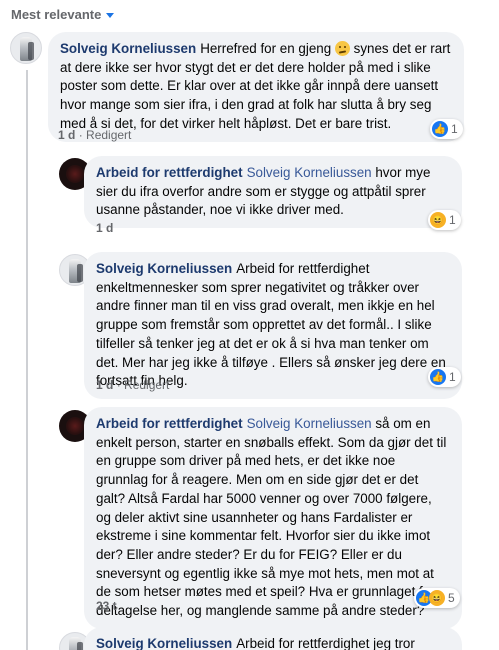 The height and width of the screenshot is (650, 499). I want to click on comment-meta: 1 d, so click(104, 228).